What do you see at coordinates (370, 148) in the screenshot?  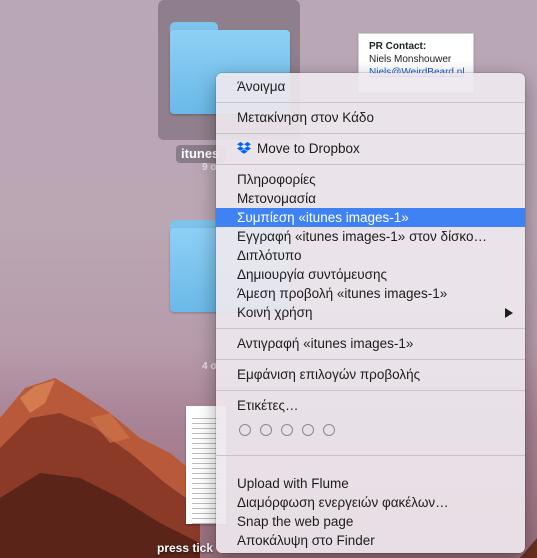 I see `menu-item-move-to-dropbox: Move to Dropbox` at bounding box center [370, 148].